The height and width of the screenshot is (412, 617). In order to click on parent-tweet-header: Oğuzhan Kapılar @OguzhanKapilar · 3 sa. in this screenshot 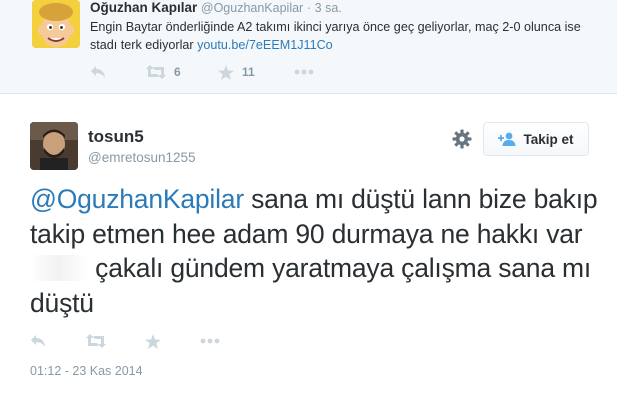, I will do `click(216, 8)`.